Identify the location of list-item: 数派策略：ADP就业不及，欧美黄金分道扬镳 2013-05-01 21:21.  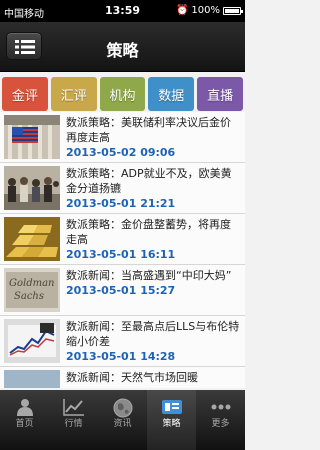
(122, 188).